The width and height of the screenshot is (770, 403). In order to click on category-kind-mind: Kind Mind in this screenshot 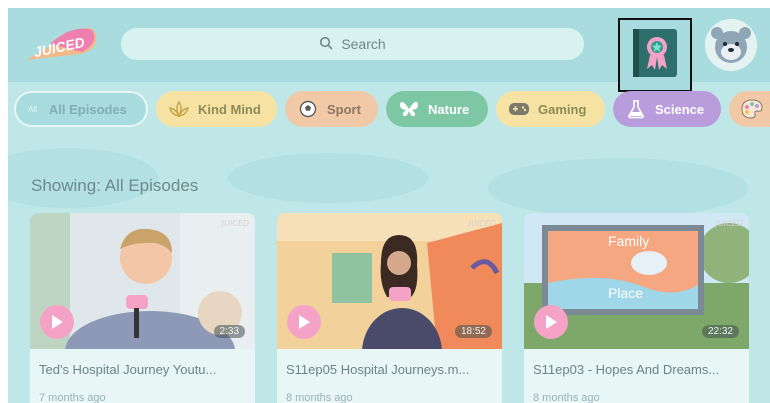, I will do `click(216, 109)`.